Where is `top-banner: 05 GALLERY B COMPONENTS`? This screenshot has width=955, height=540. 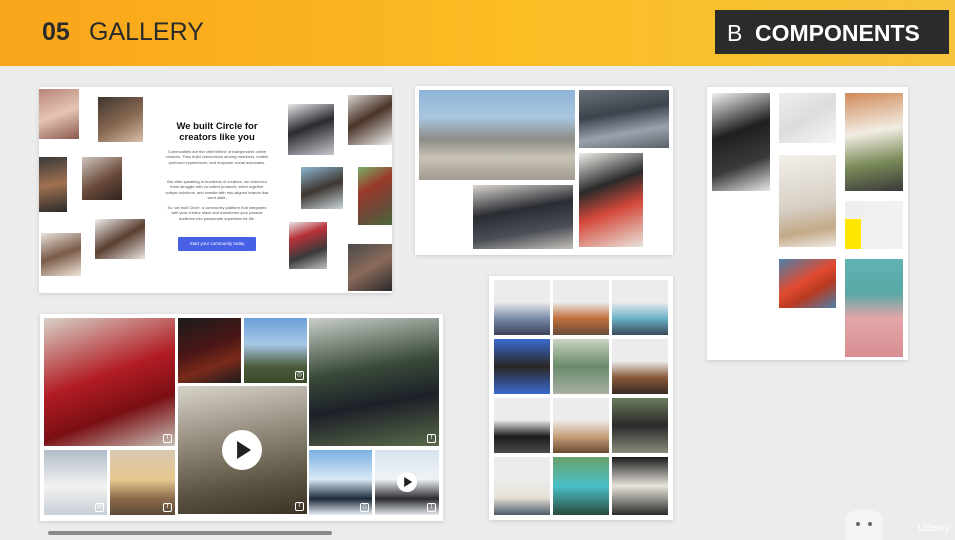
top-banner: 05 GALLERY B COMPONENTS is located at coordinates (477, 33).